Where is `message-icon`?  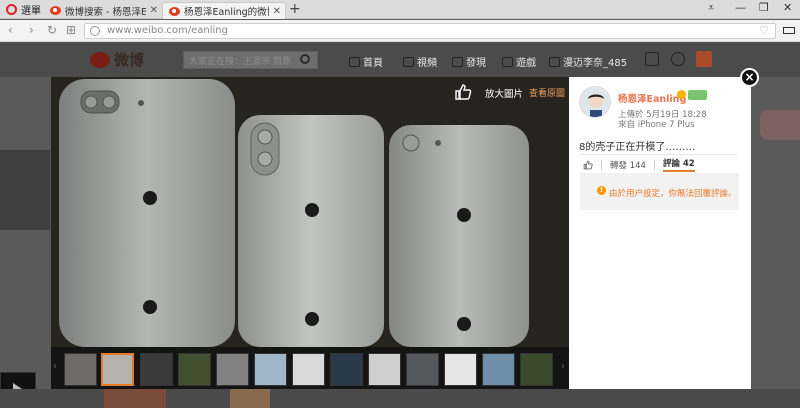
message-icon is located at coordinates (652, 59).